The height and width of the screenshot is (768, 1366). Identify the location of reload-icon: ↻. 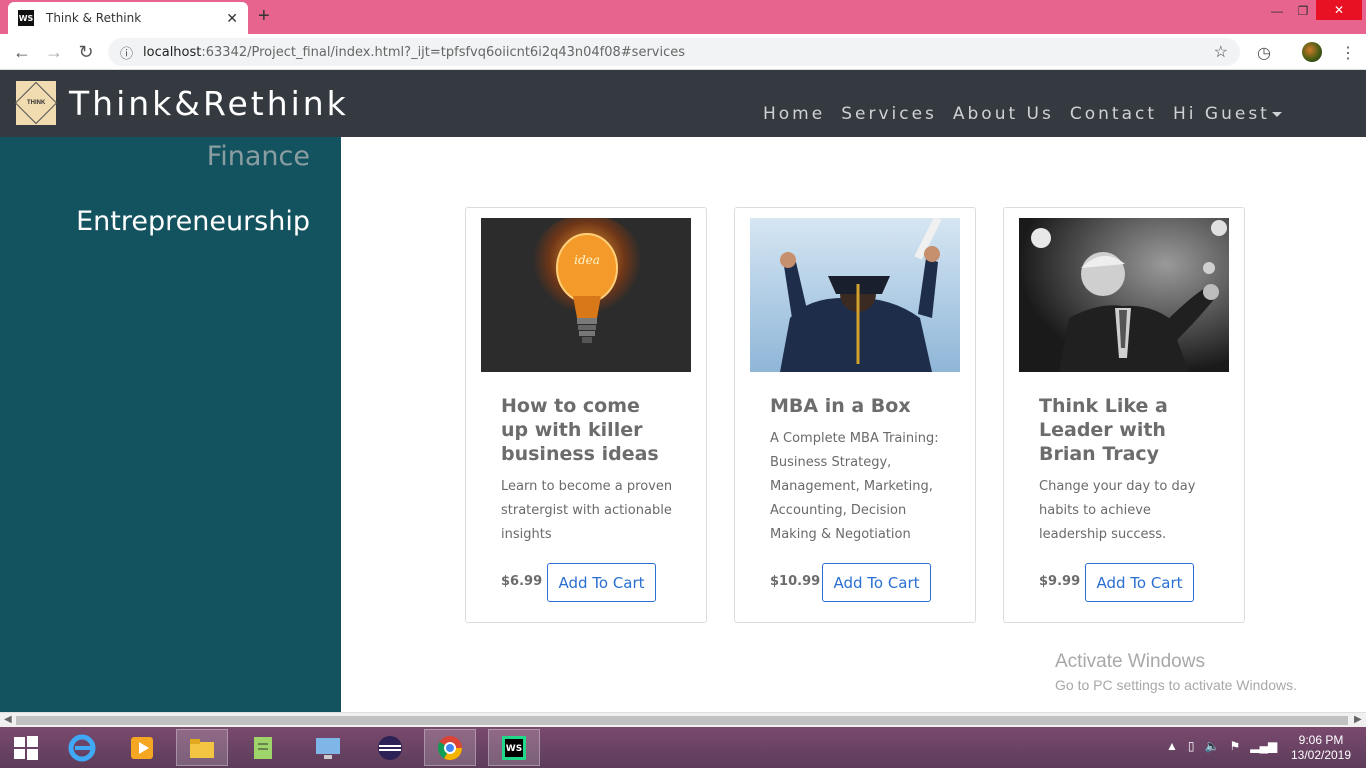
(86, 52).